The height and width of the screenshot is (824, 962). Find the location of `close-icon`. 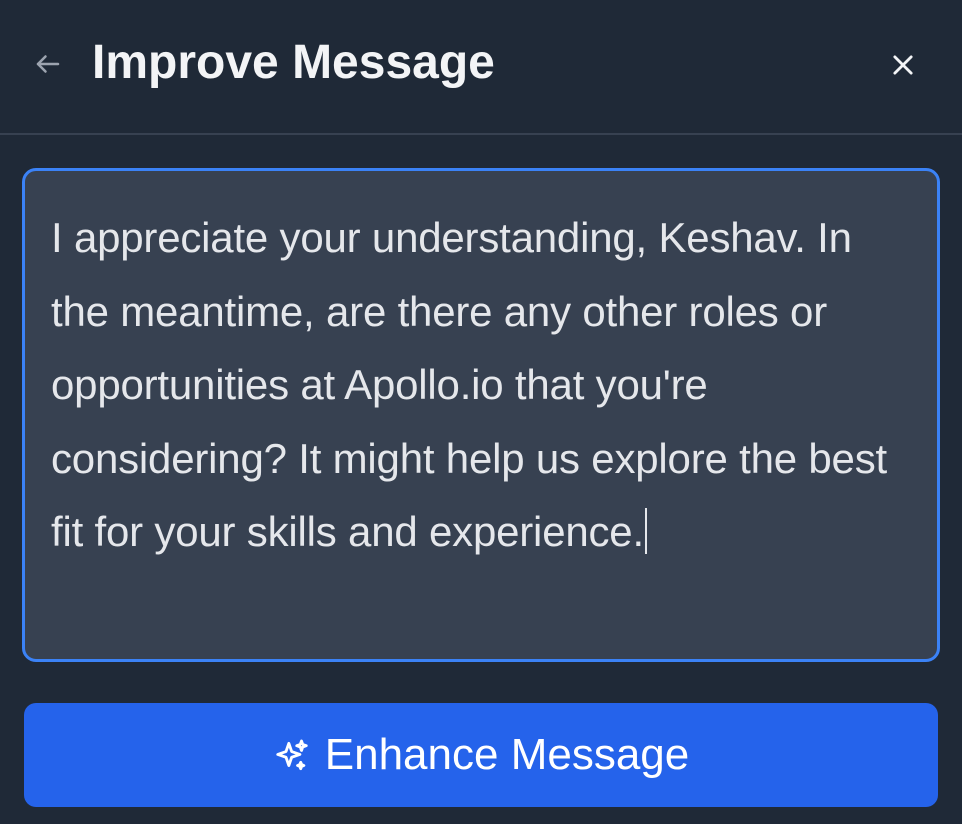

close-icon is located at coordinates (903, 65).